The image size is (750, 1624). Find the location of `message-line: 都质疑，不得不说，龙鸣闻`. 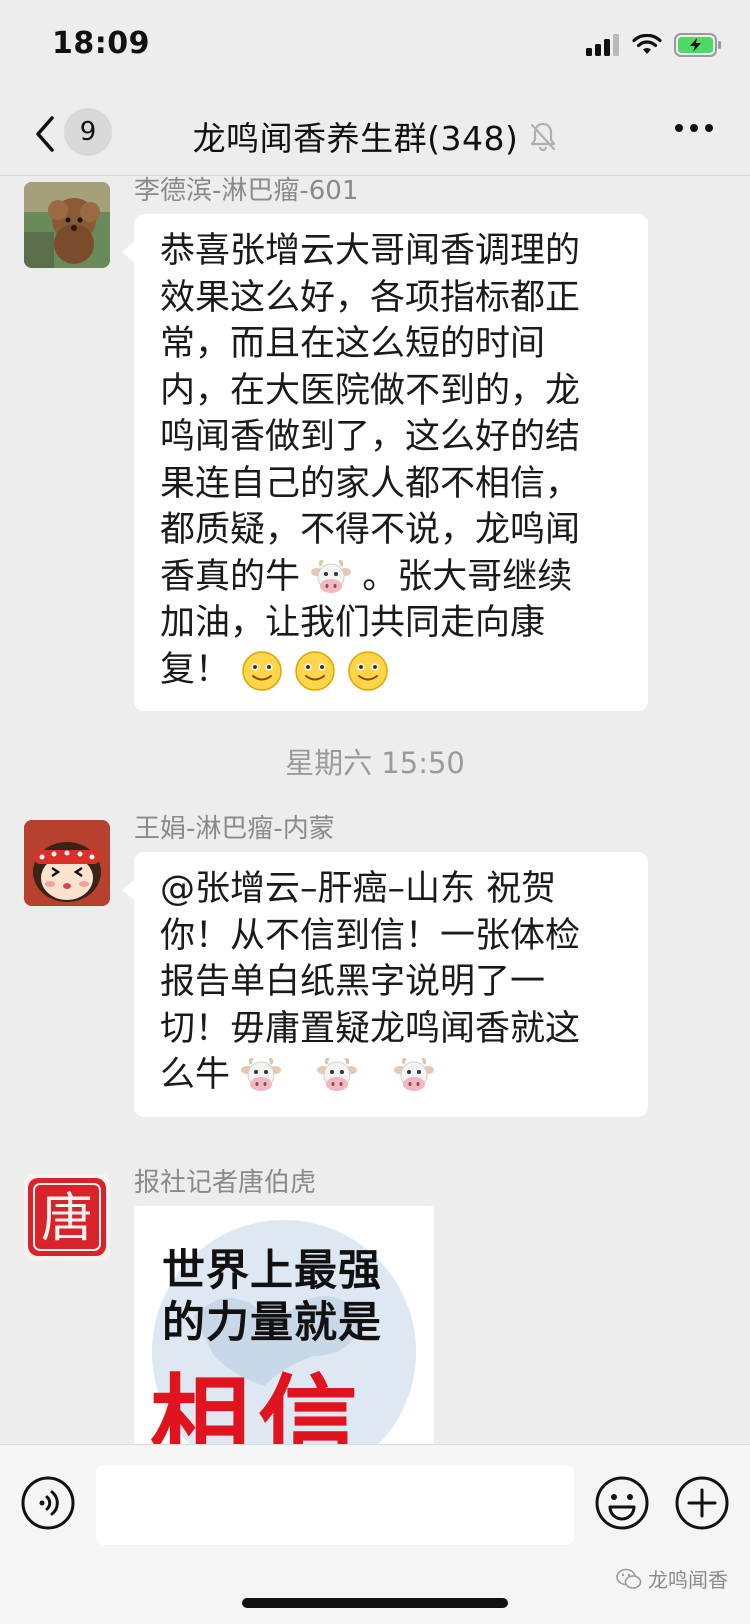

message-line: 都质疑，不得不说，龙鸣闻 is located at coordinates (370, 530).